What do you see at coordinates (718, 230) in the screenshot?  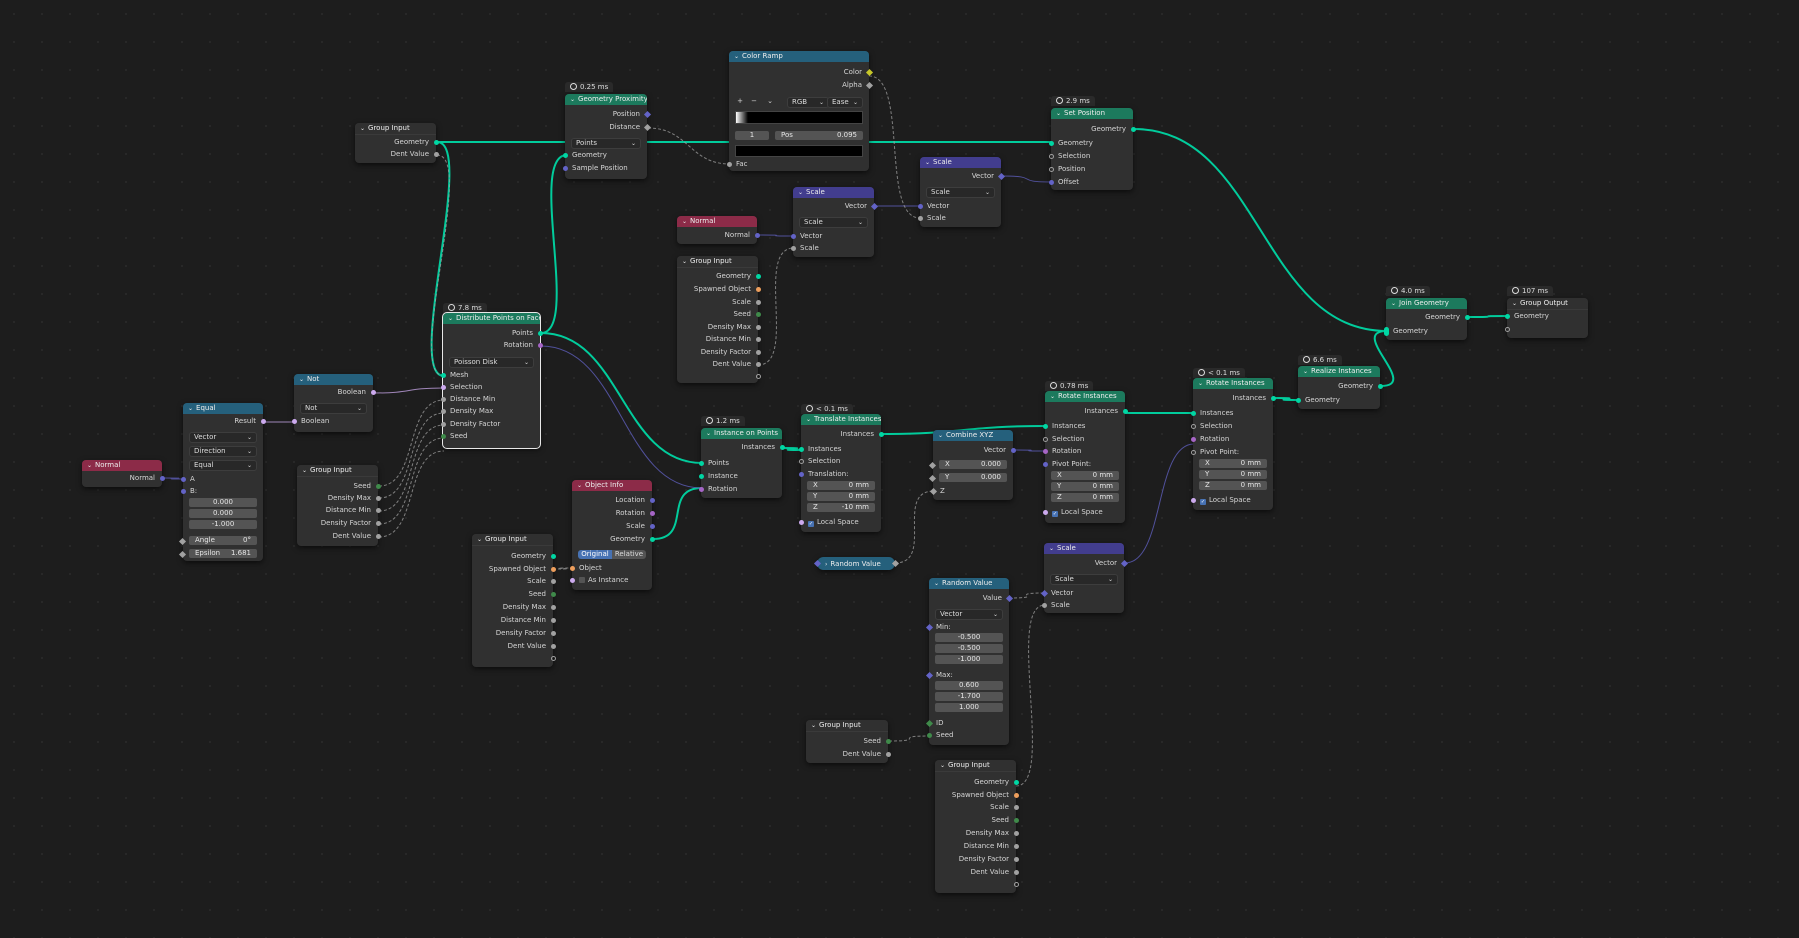 I see `node-normal: ⌄ Normal Normal` at bounding box center [718, 230].